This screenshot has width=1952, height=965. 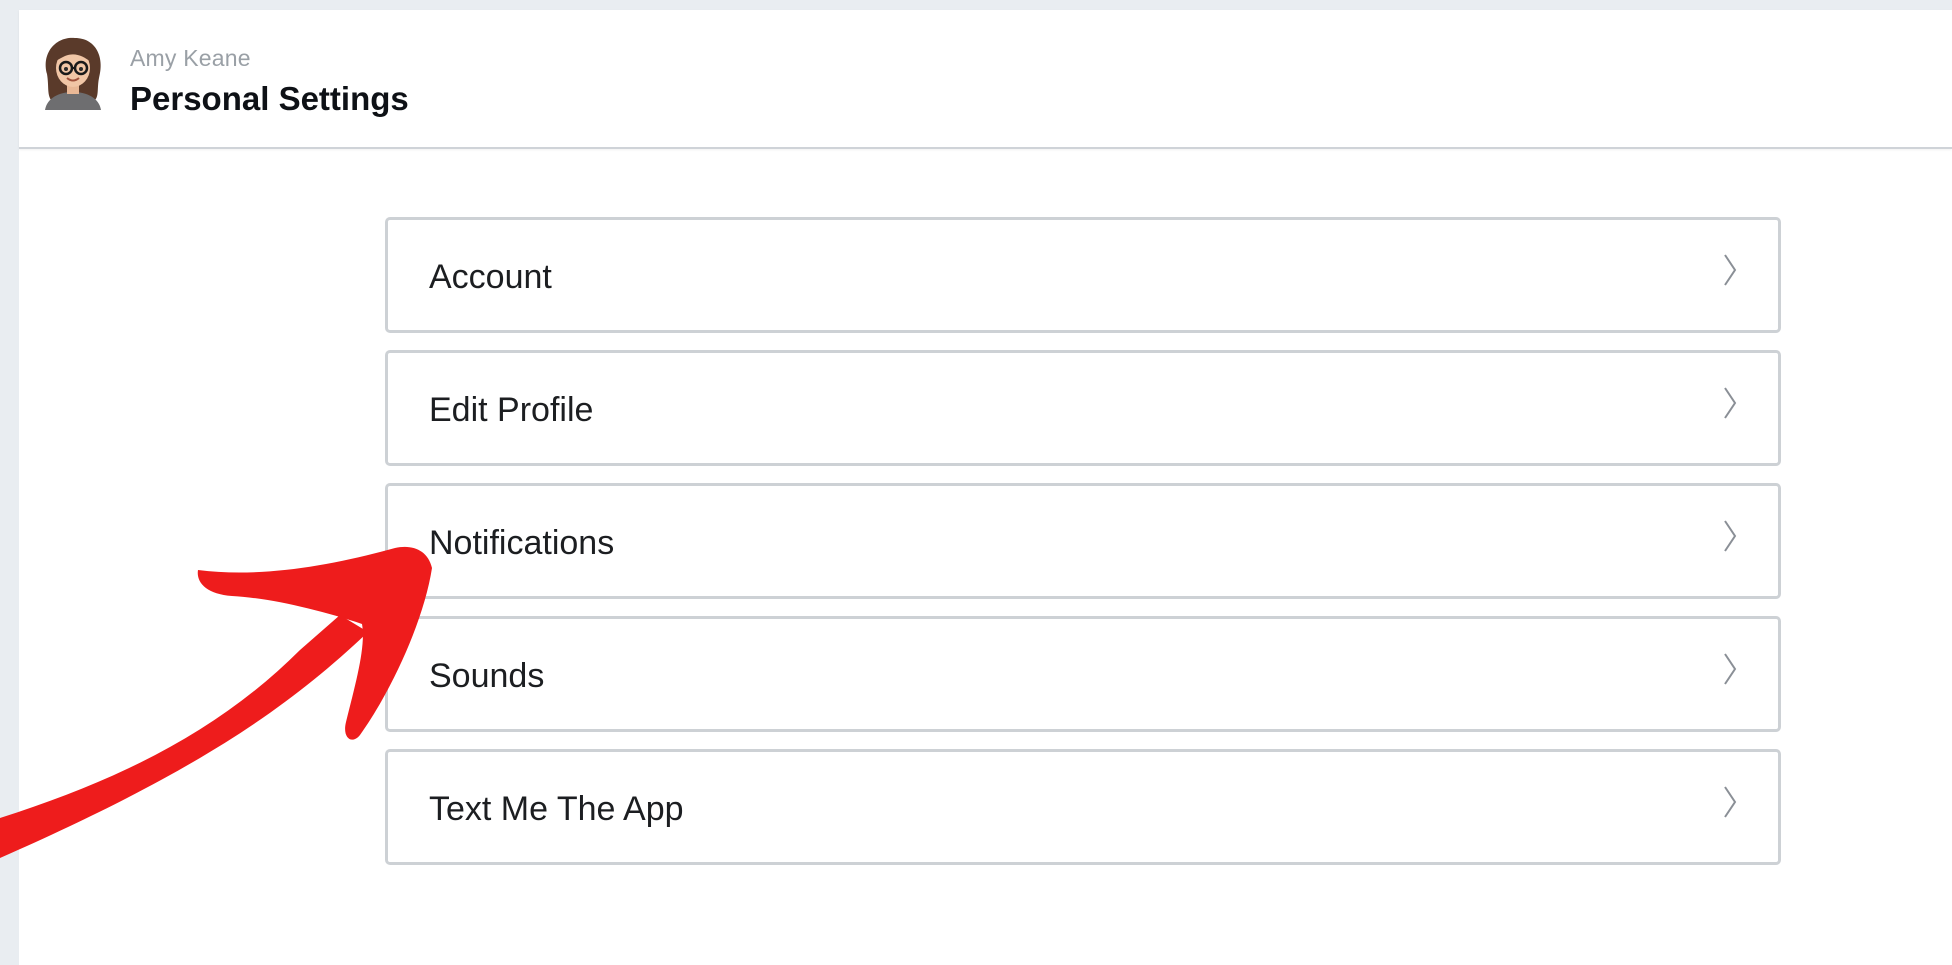 I want to click on menu-item-account: Account, so click(x=1083, y=275).